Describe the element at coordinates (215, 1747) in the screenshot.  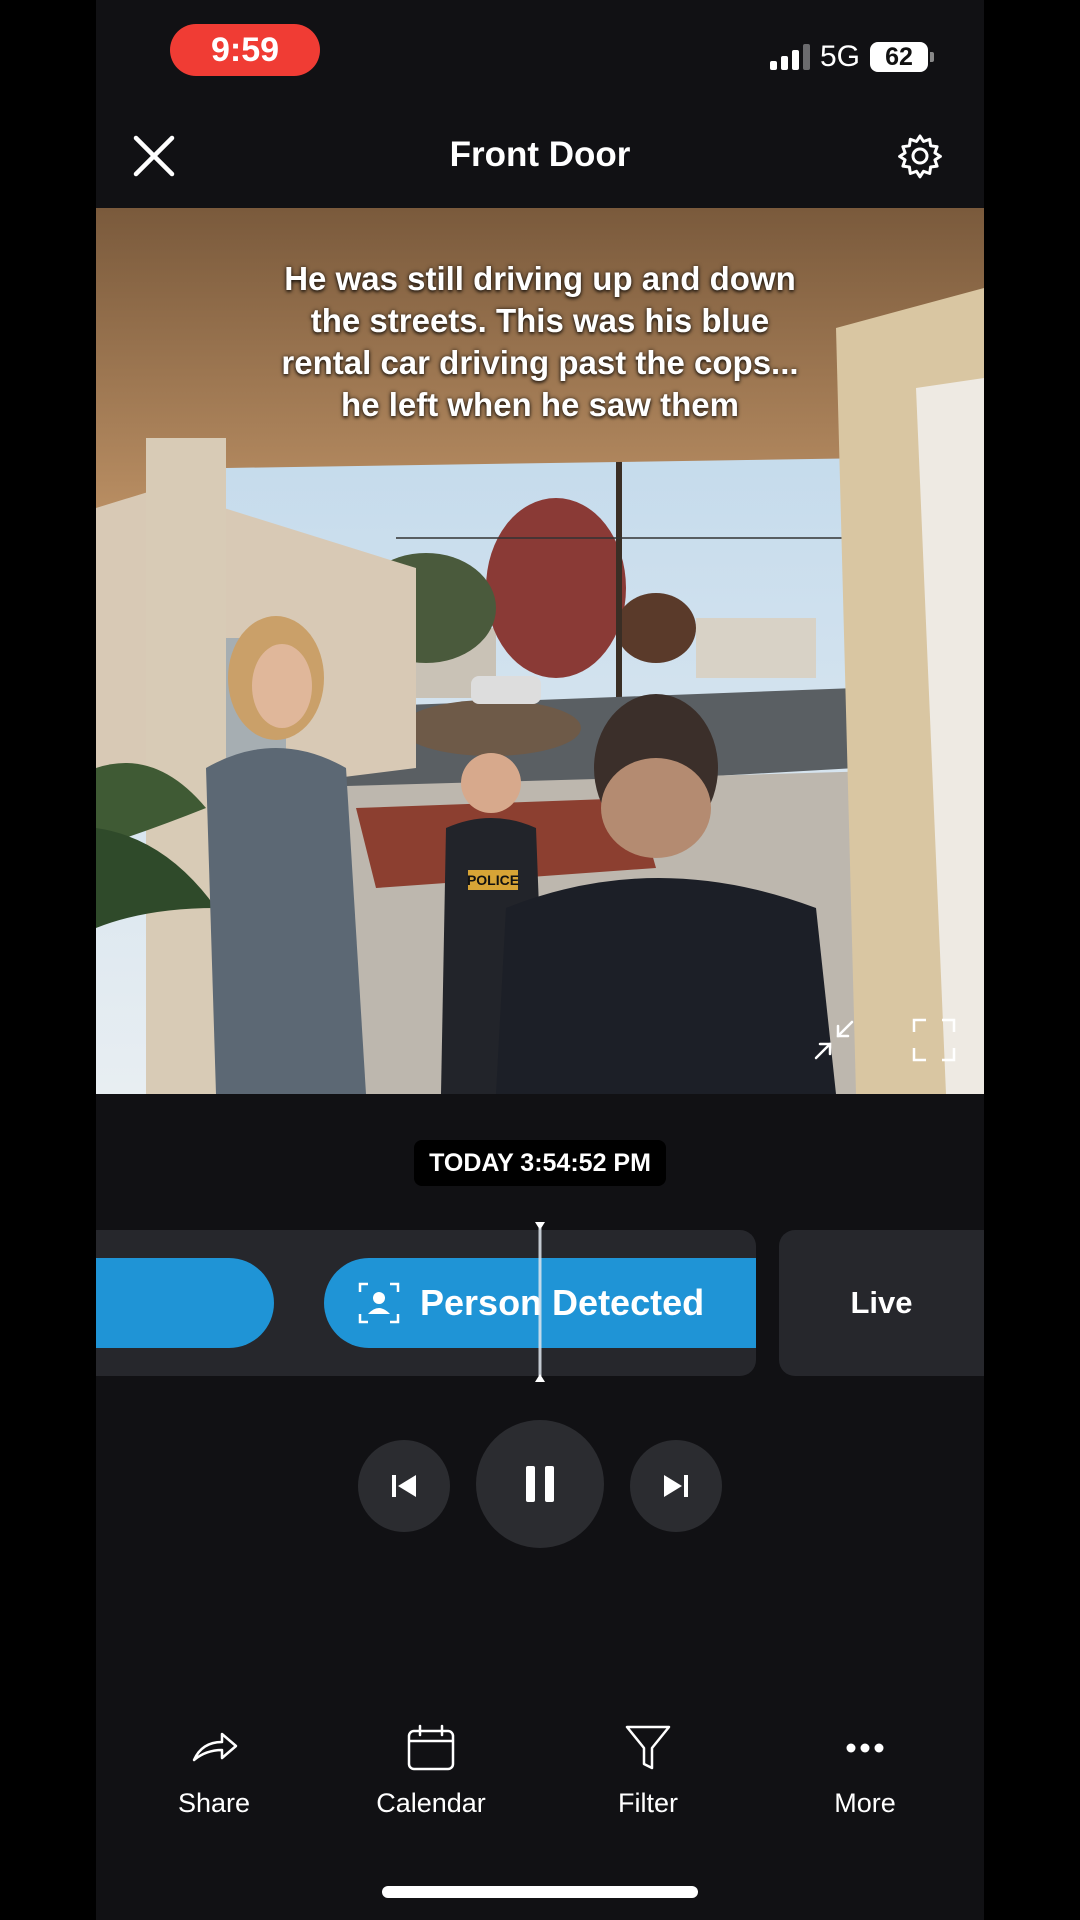
I see `share-icon` at that location.